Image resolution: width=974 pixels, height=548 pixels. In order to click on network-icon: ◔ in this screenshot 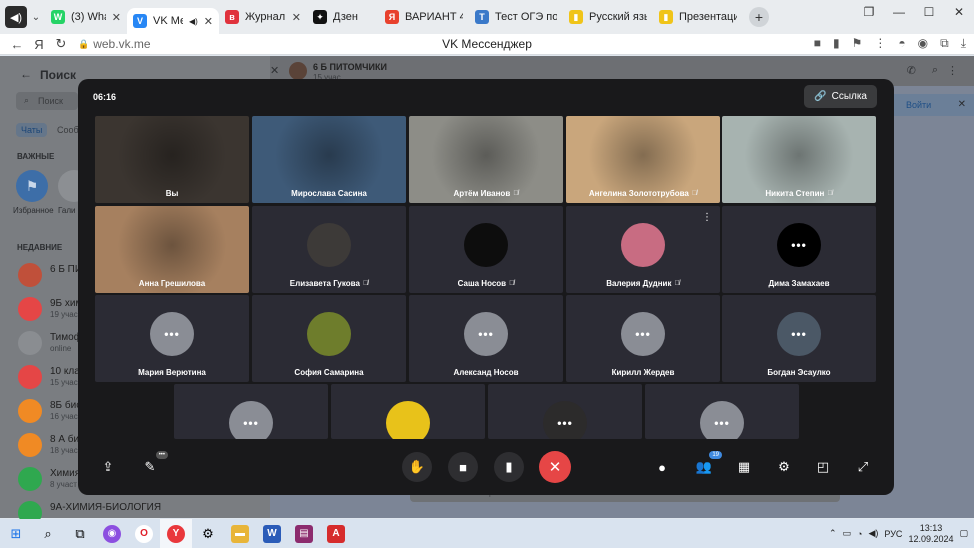, I will do `click(859, 534)`.